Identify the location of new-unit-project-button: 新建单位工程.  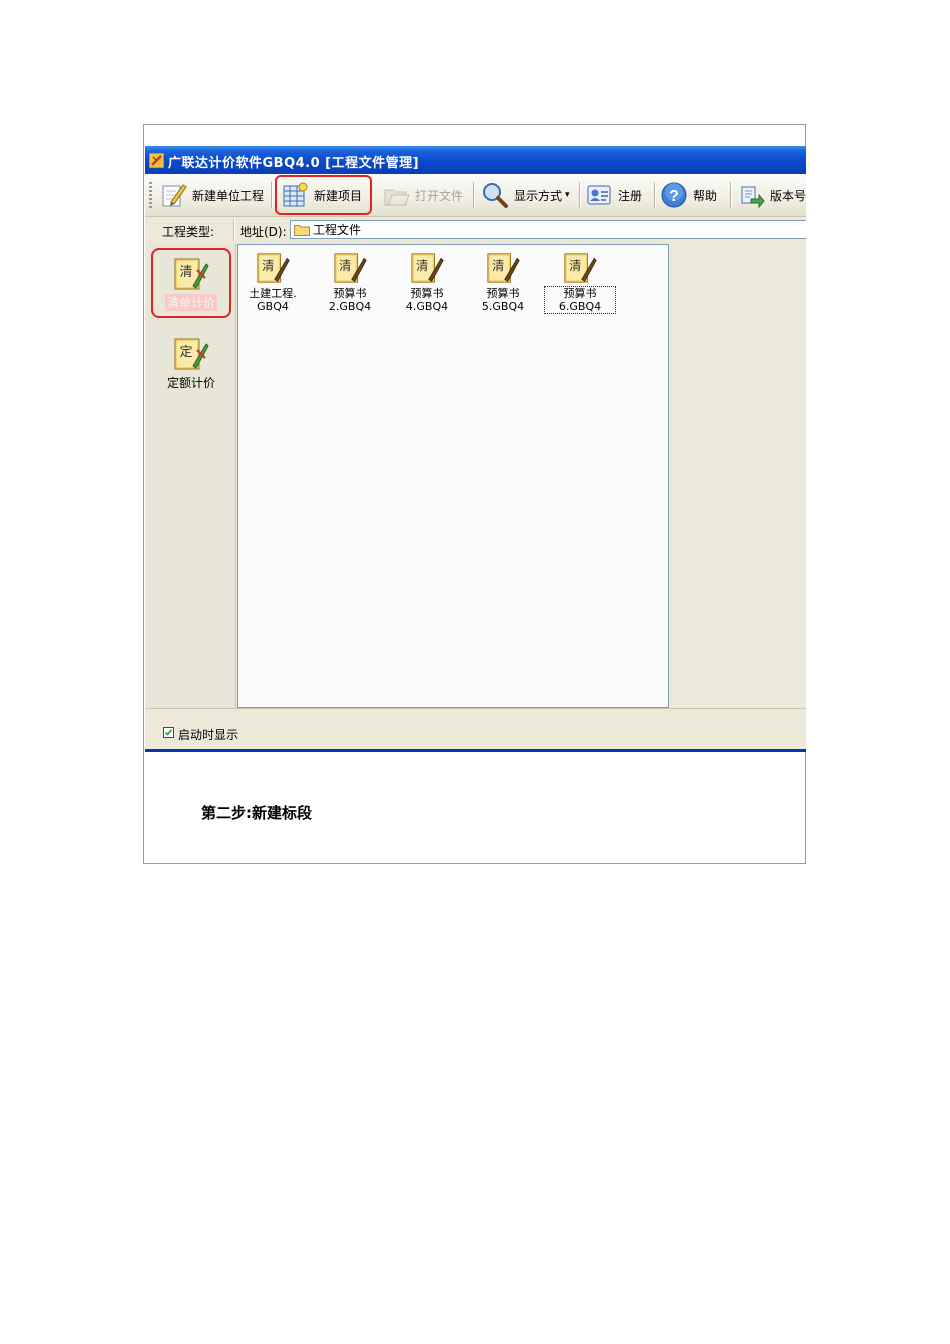
(211, 195).